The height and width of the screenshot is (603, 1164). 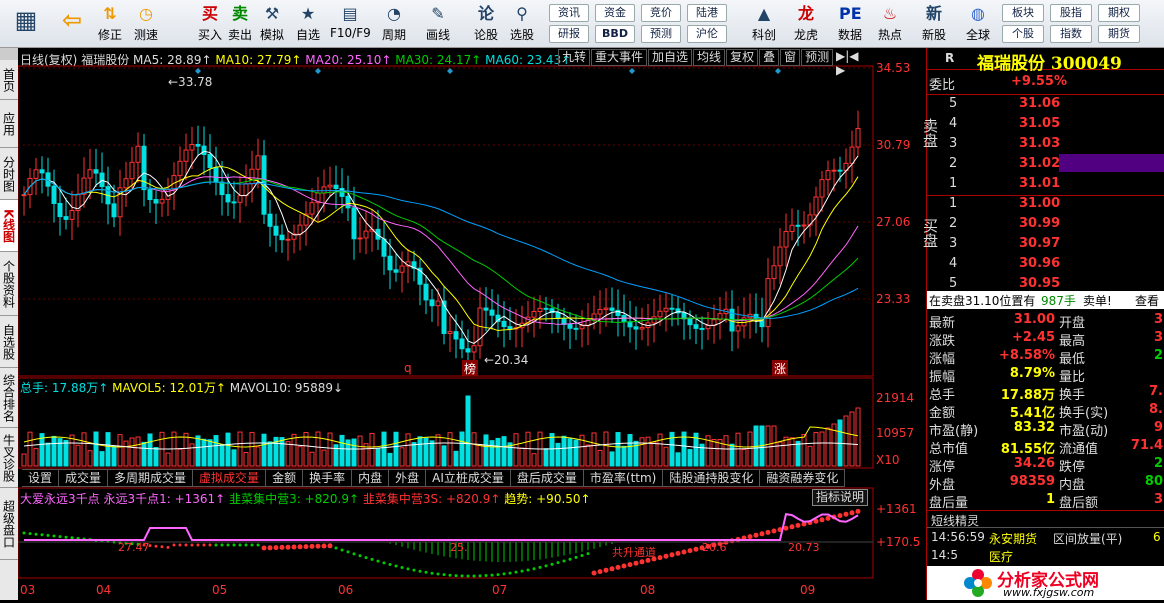 I want to click on bid-price: 30.95, so click(x=1040, y=283).